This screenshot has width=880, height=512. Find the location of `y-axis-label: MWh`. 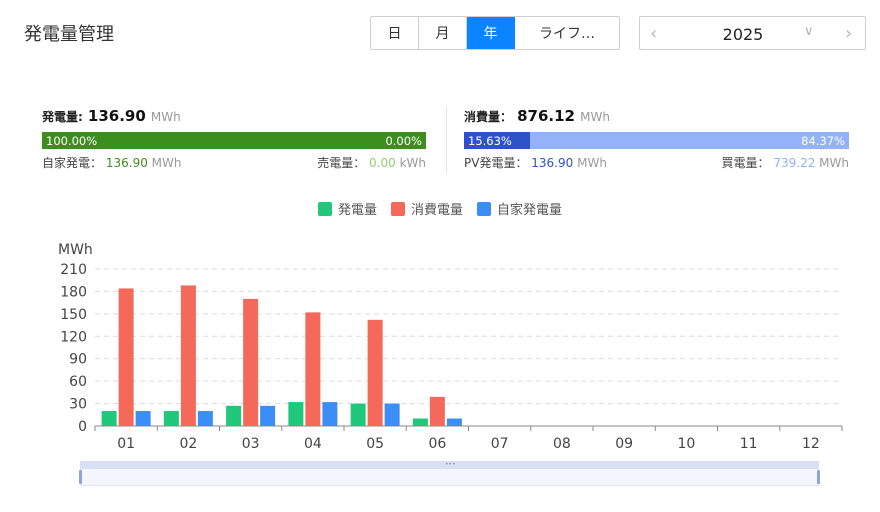

y-axis-label: MWh is located at coordinates (75, 250).